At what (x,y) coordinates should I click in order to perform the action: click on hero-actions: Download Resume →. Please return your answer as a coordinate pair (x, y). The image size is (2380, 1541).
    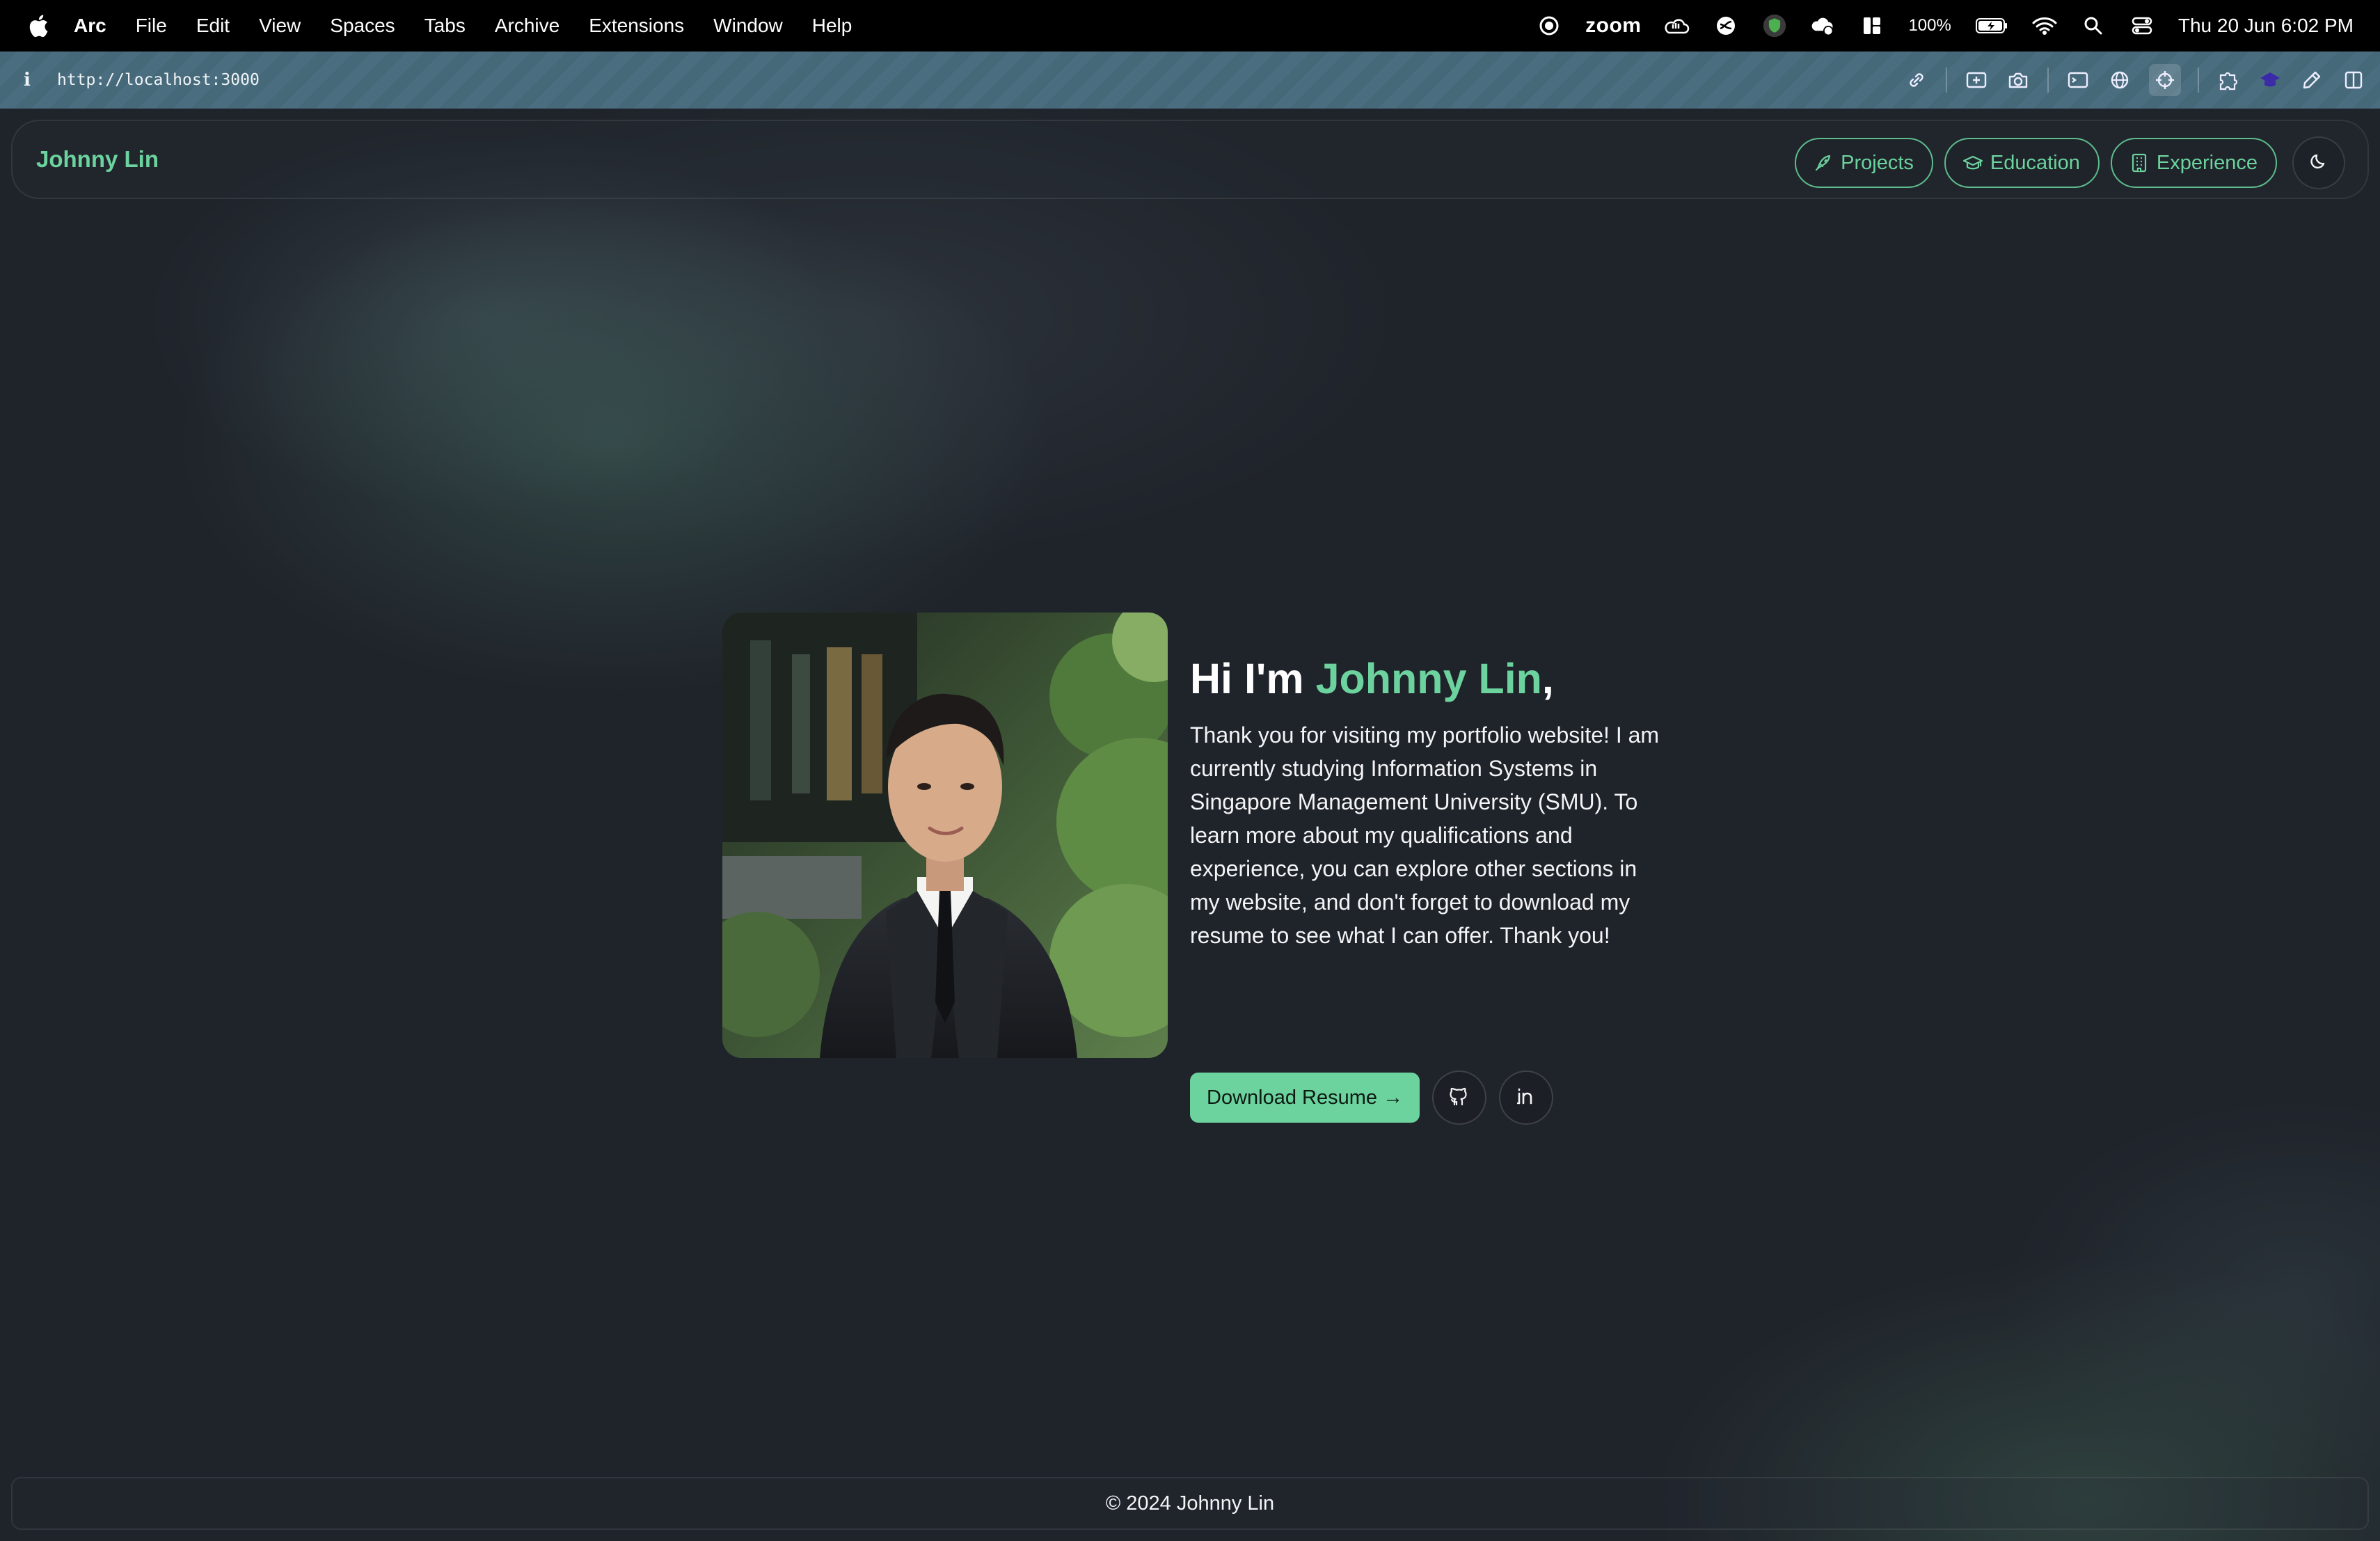
    Looking at the image, I should click on (1372, 1097).